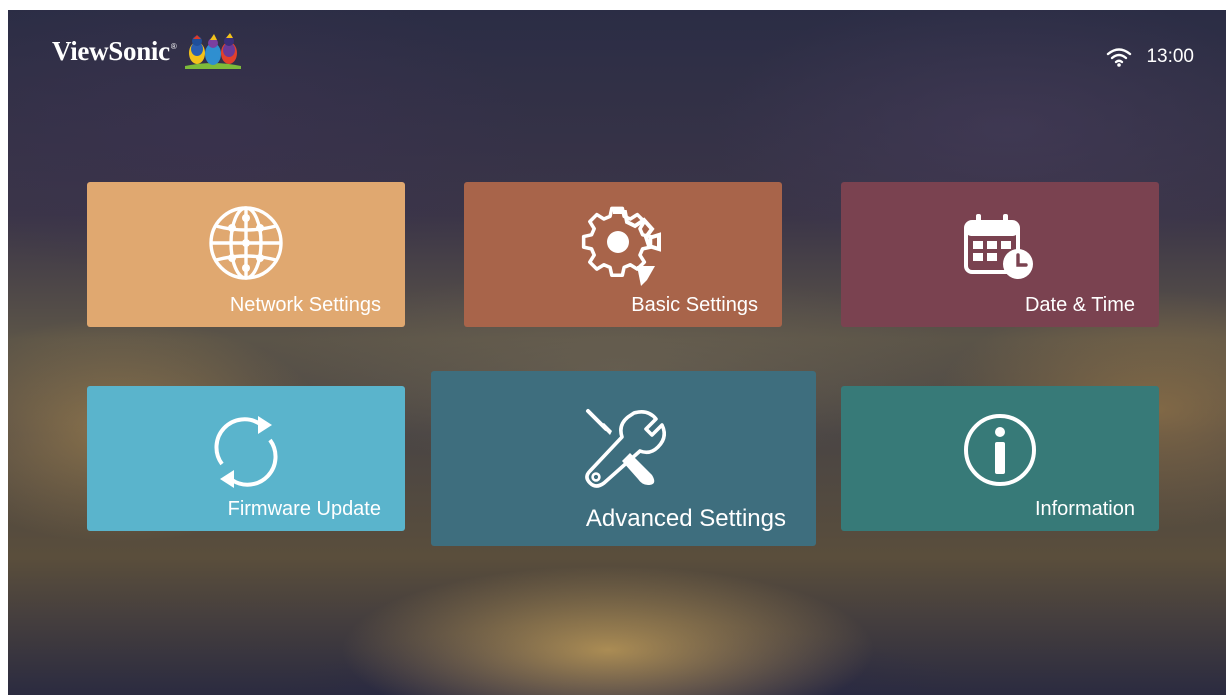  I want to click on tile-advanced-settings: Advanced Settings, so click(623, 458).